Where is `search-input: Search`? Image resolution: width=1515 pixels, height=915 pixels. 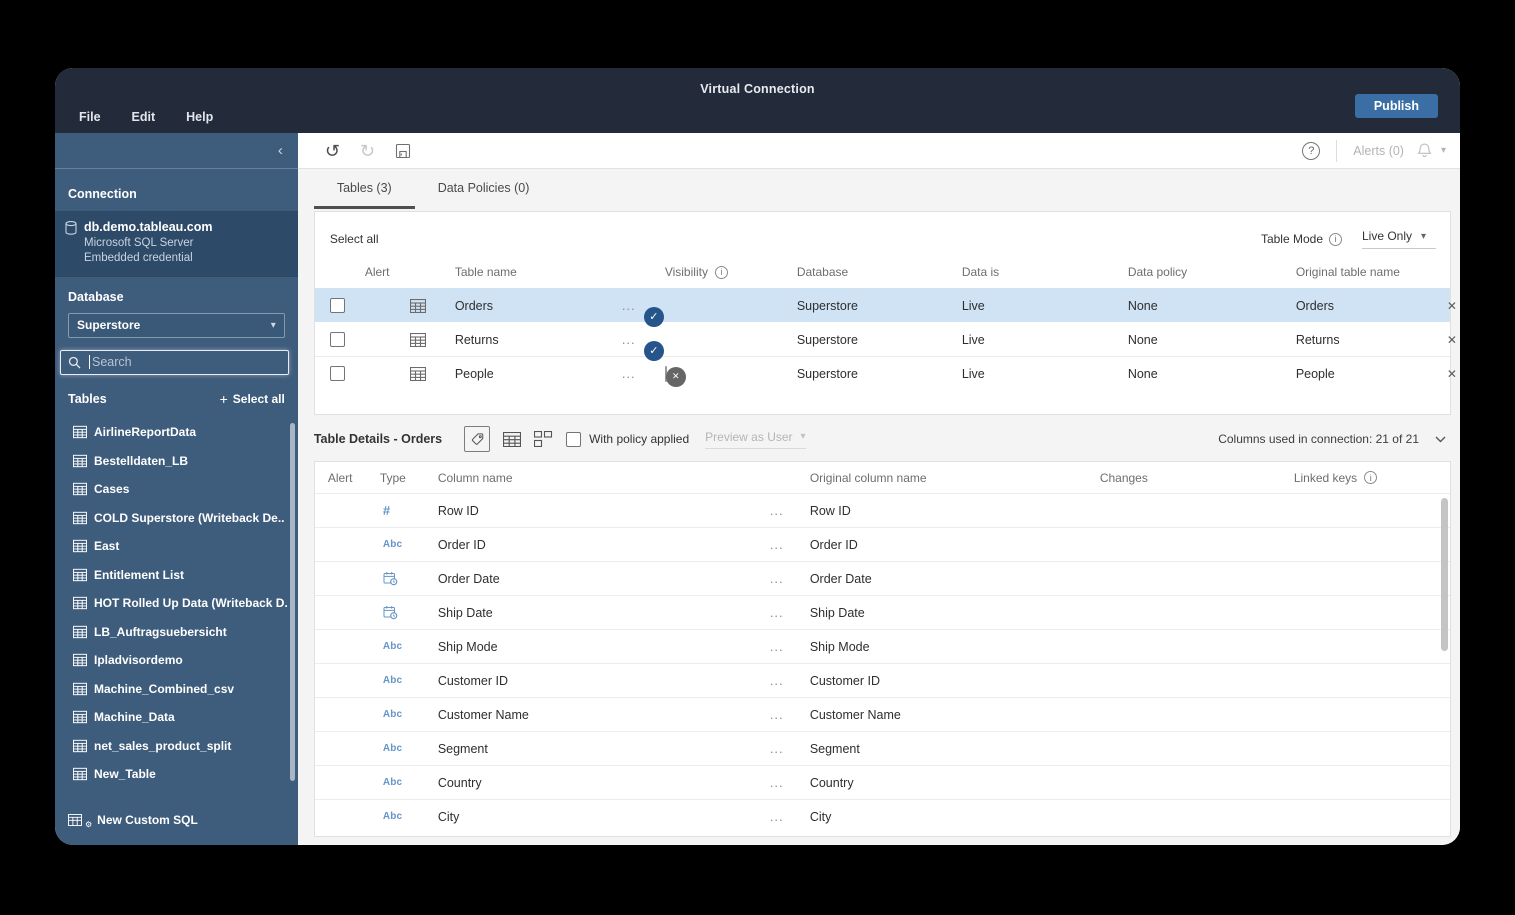
search-input: Search is located at coordinates (174, 362).